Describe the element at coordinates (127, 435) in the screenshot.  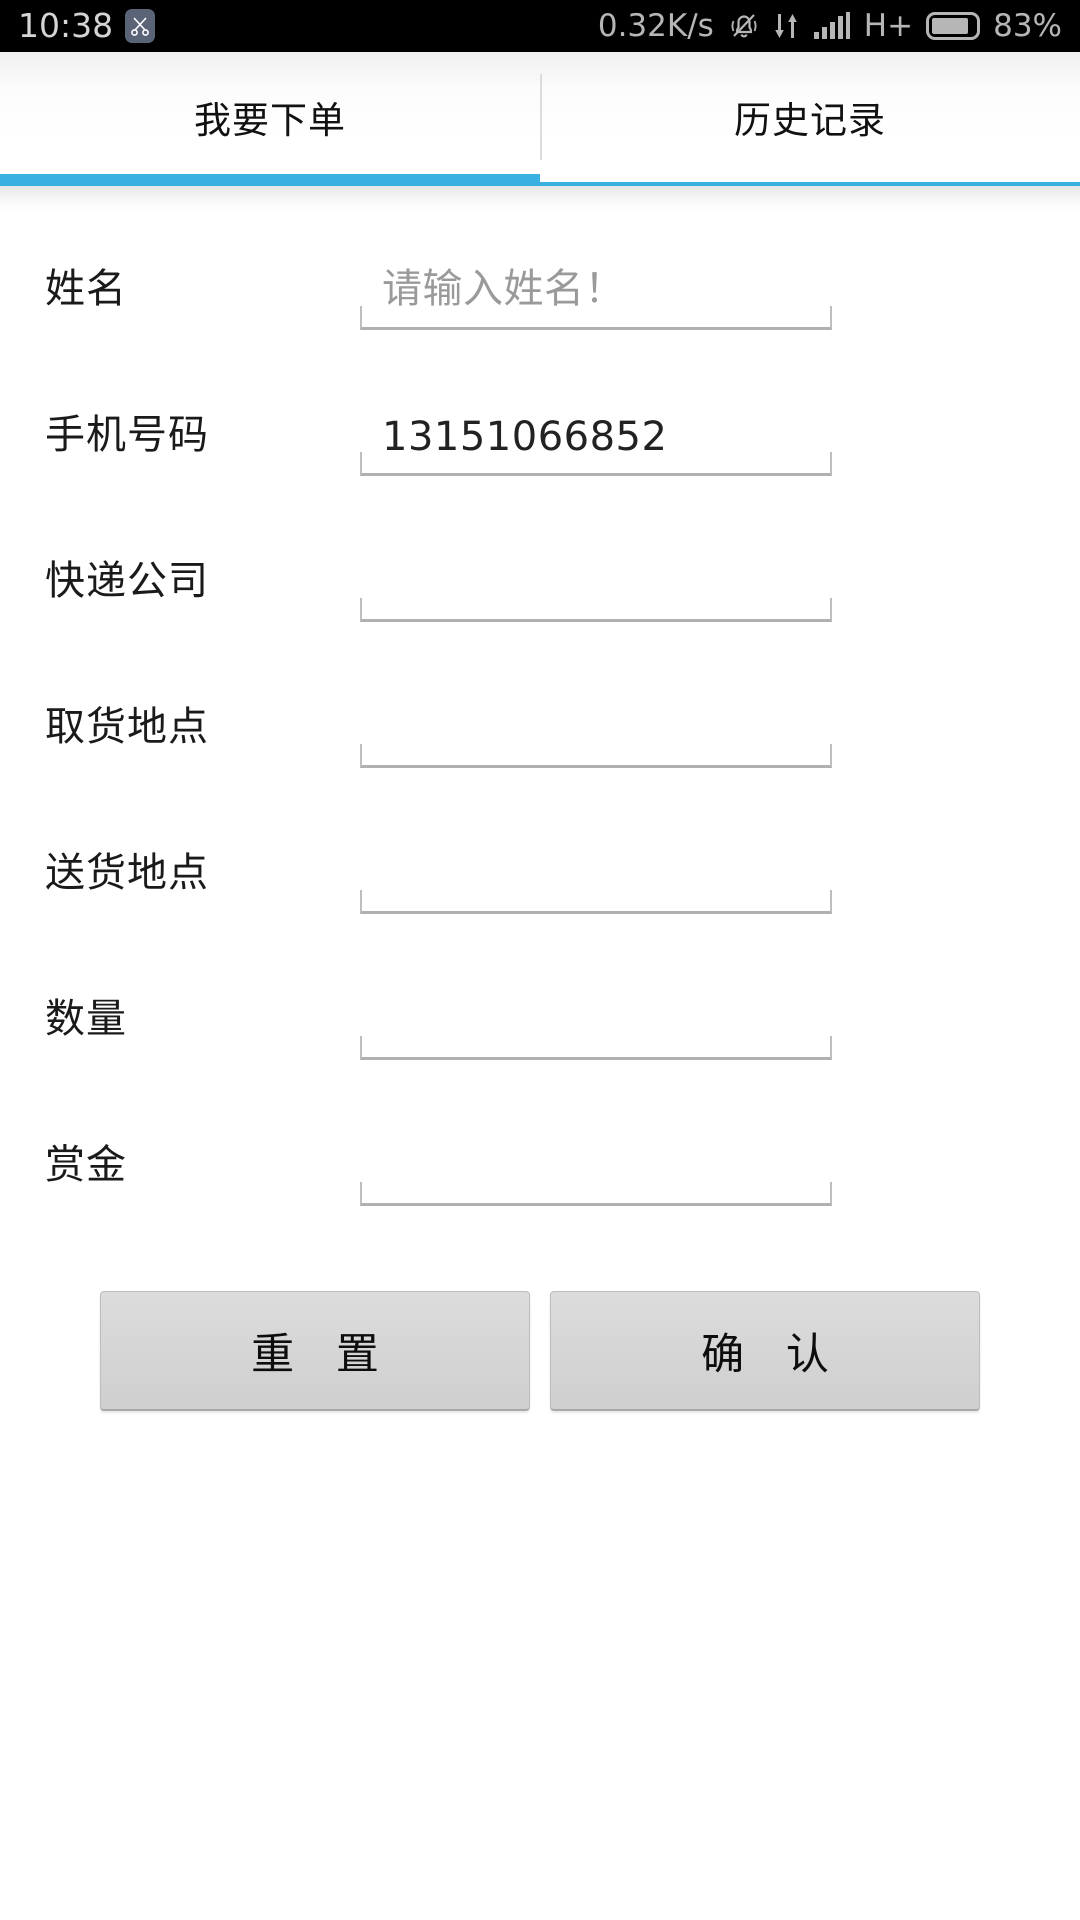
I see `label-phone: 手机号码` at that location.